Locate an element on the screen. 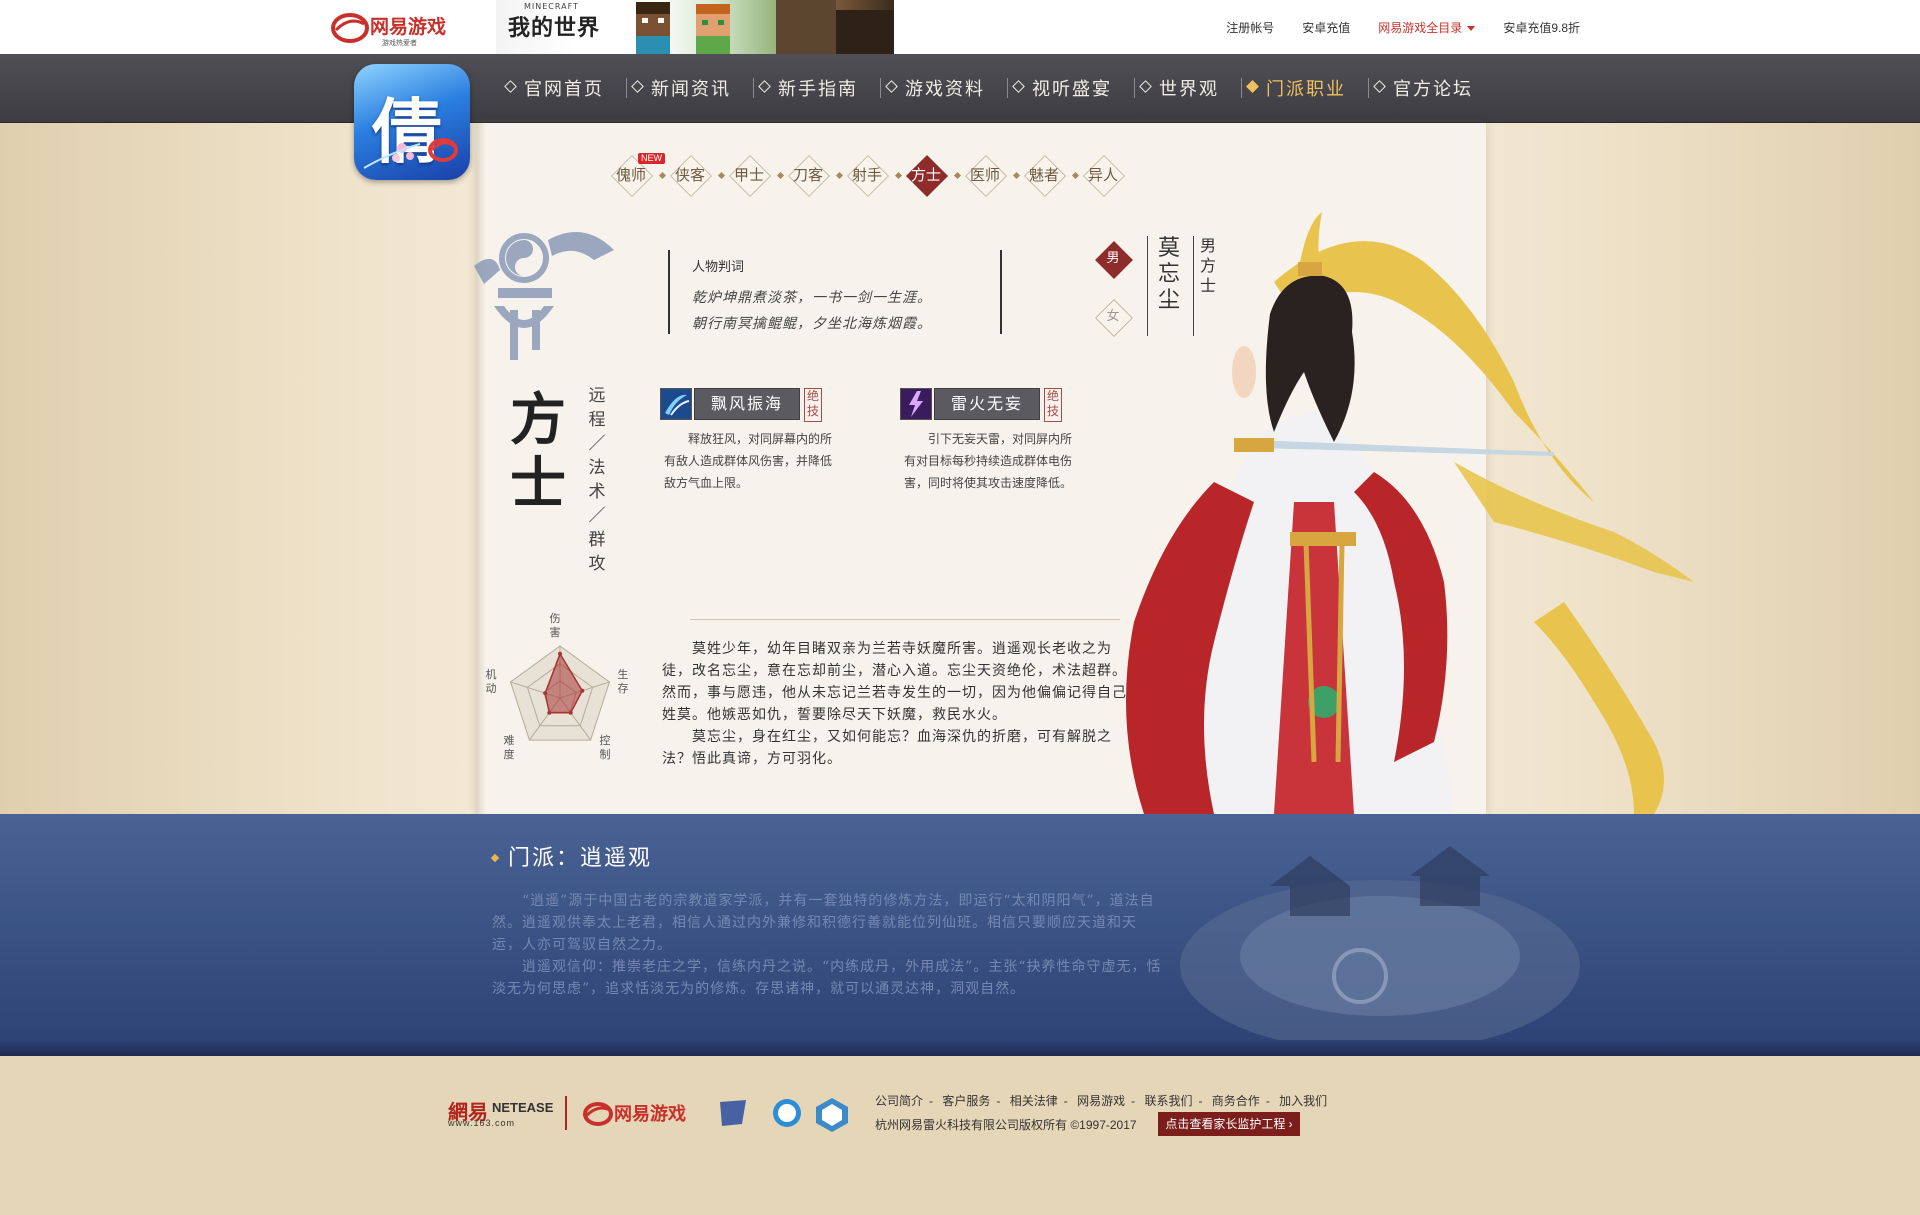 The height and width of the screenshot is (1215, 1920). class-tab-label: 异人 is located at coordinates (1102, 175).